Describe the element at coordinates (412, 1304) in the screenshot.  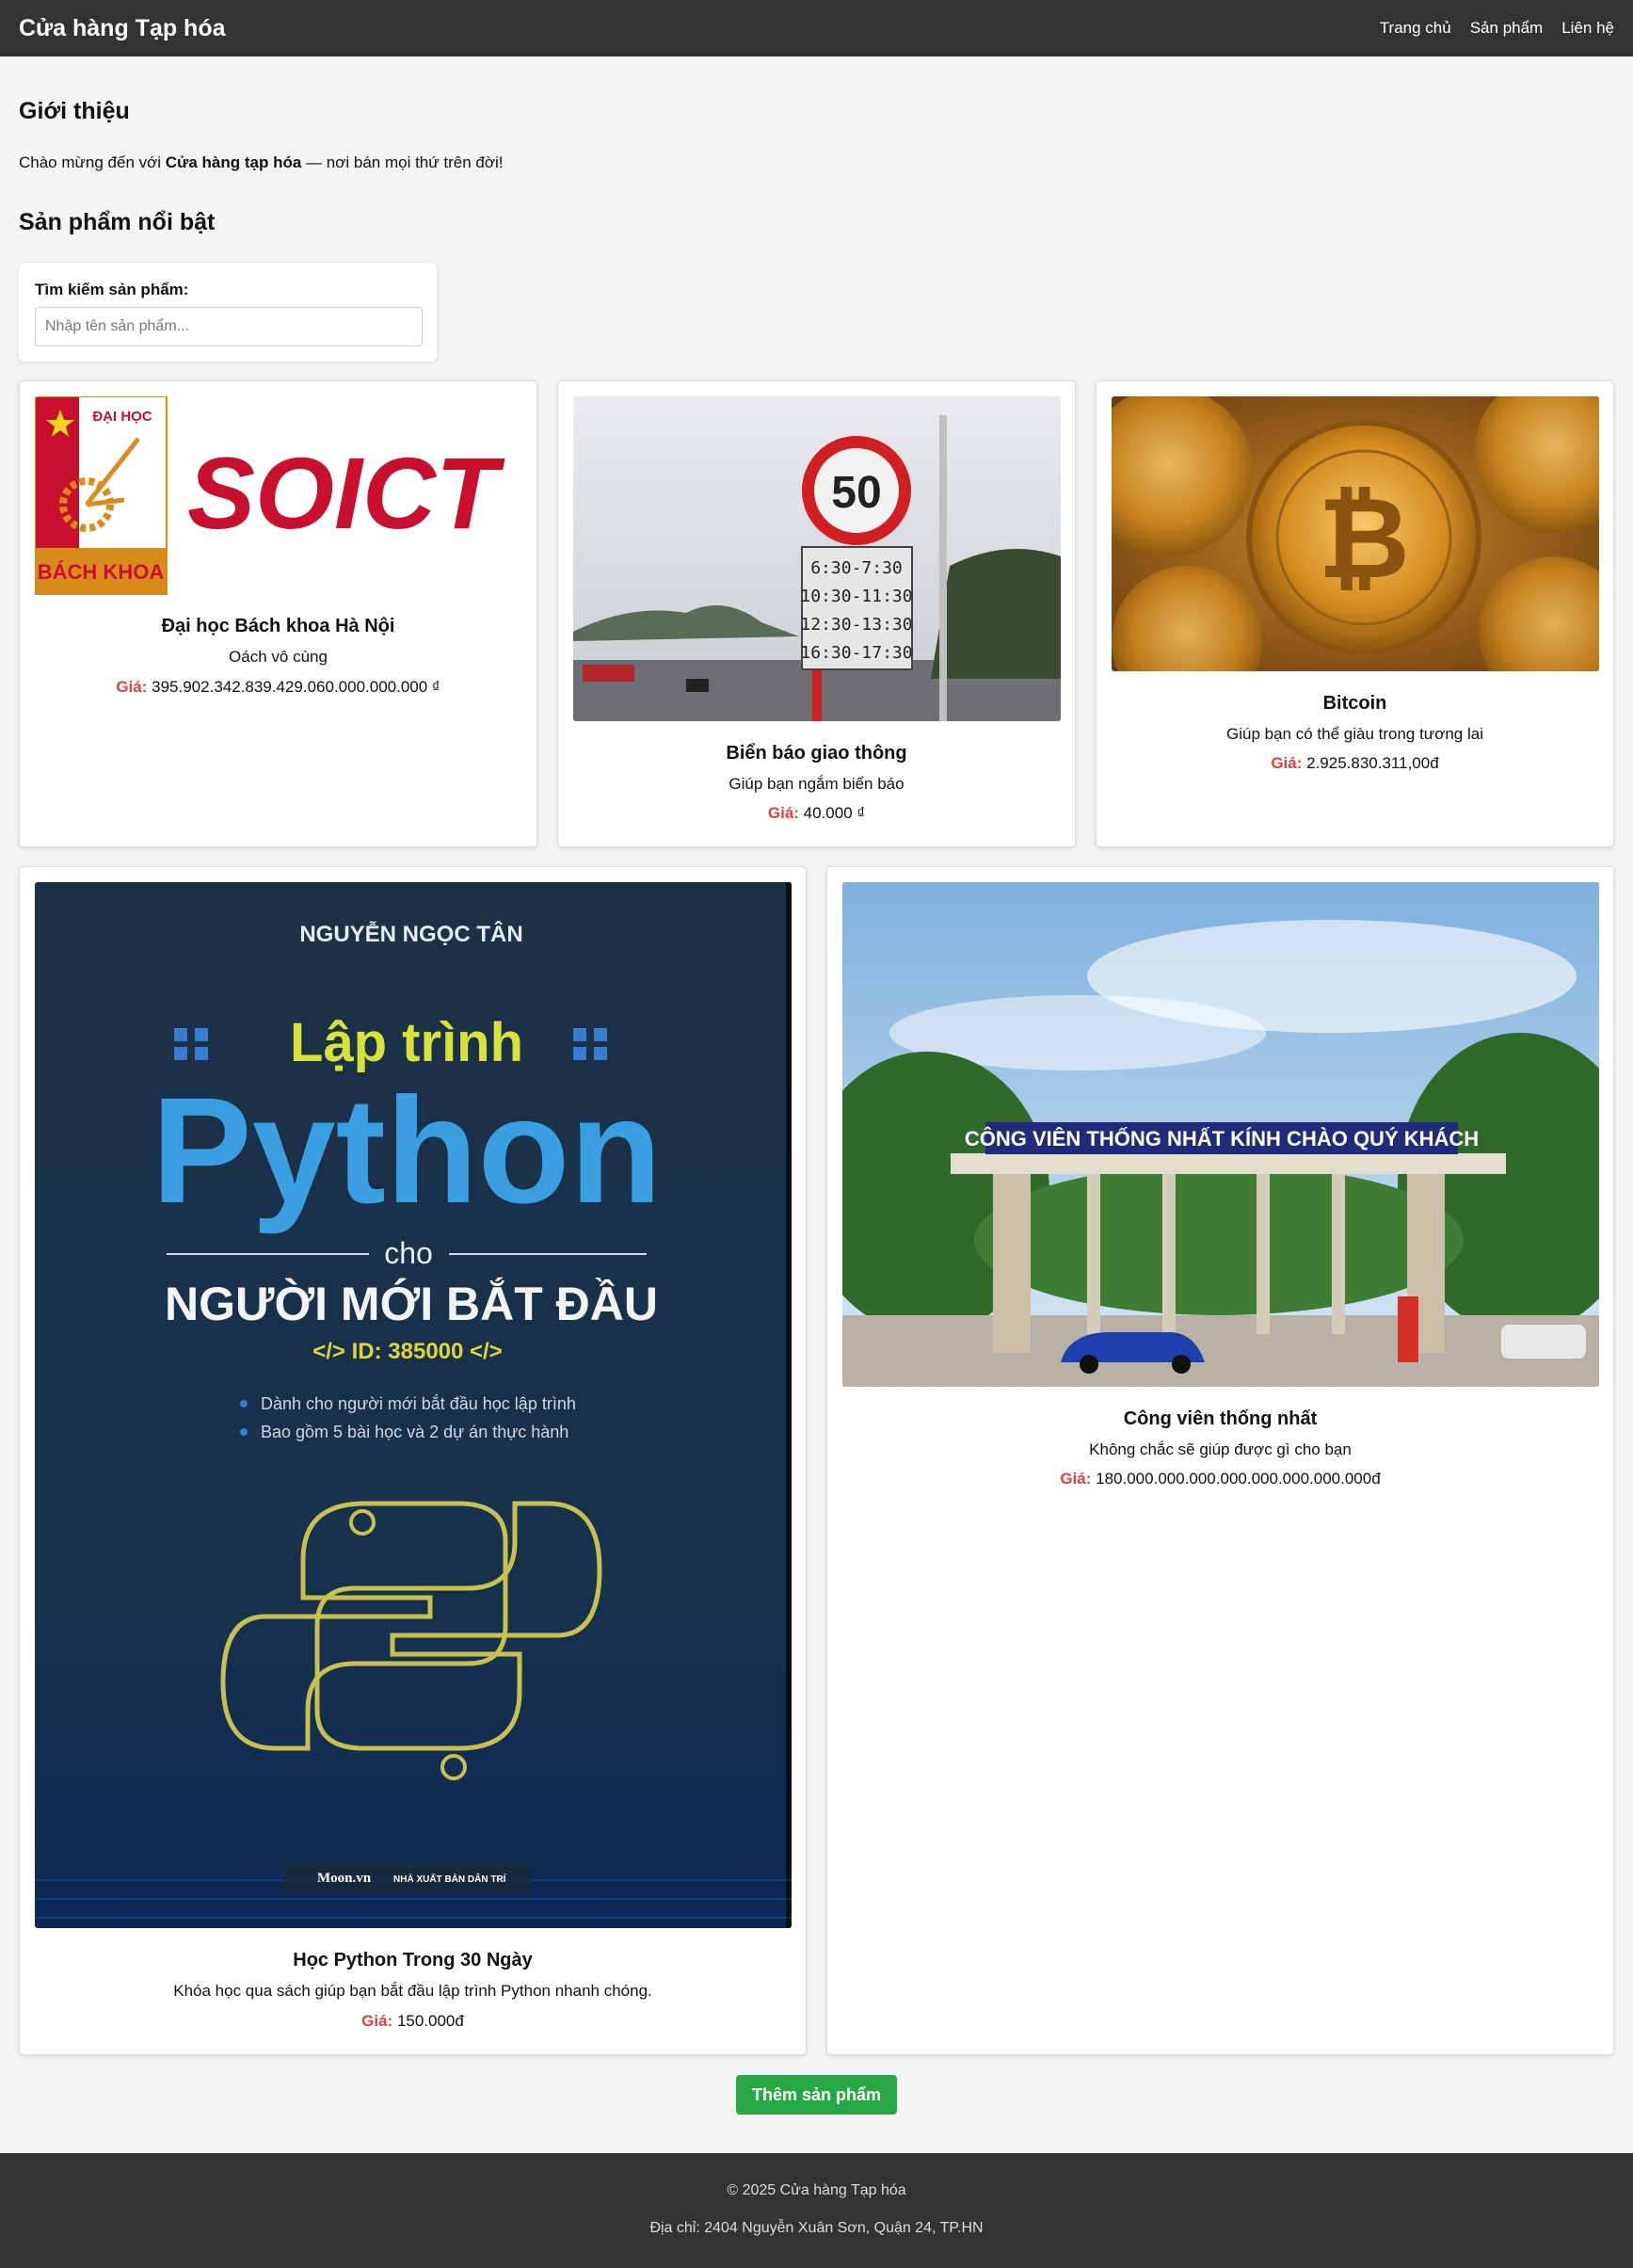
I see `svg-text: NGƯỜI MỚI BẮT ĐẦU` at that location.